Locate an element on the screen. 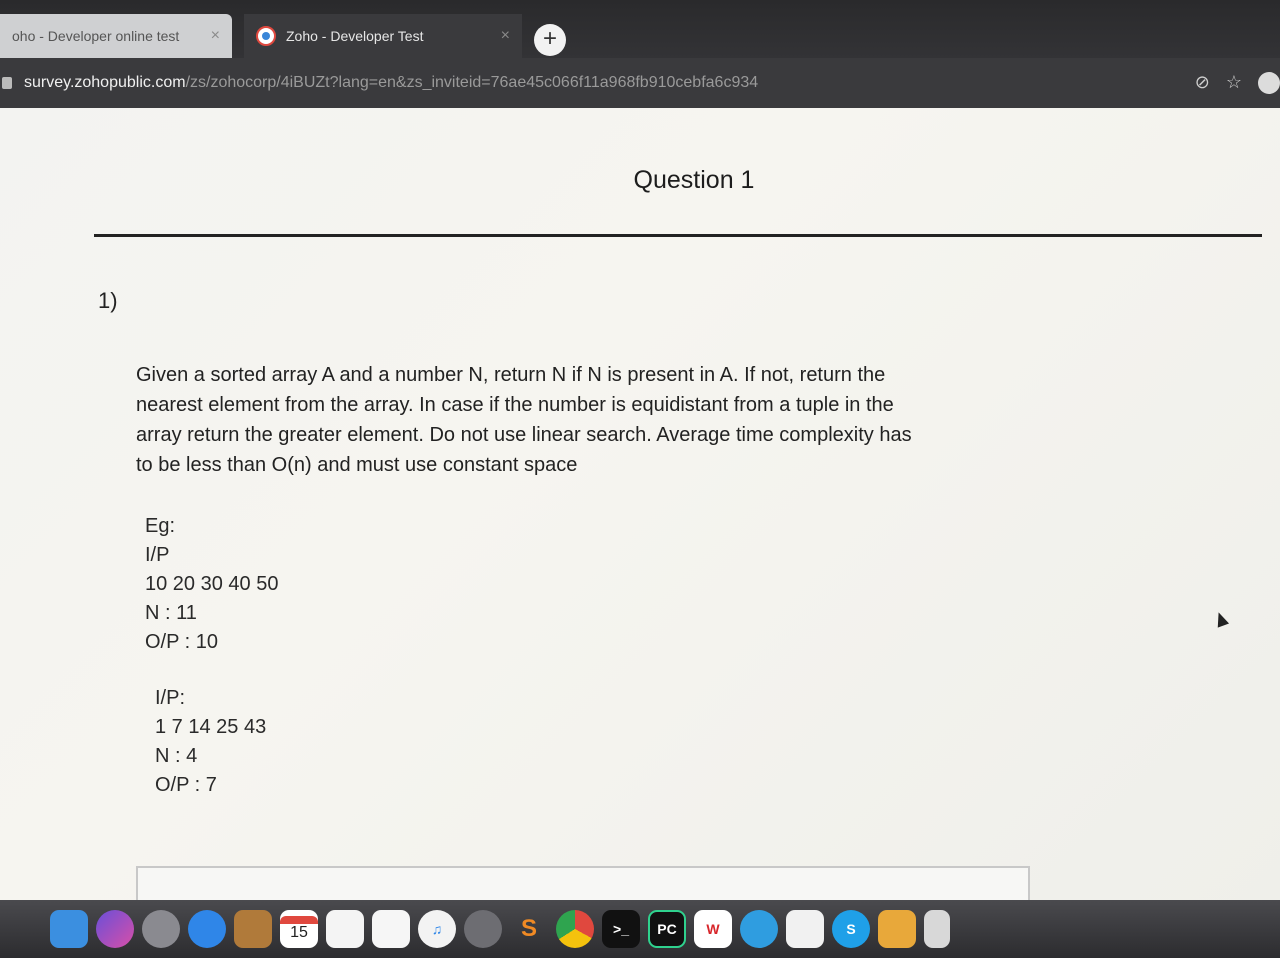  wps-icon: W is located at coordinates (713, 929).